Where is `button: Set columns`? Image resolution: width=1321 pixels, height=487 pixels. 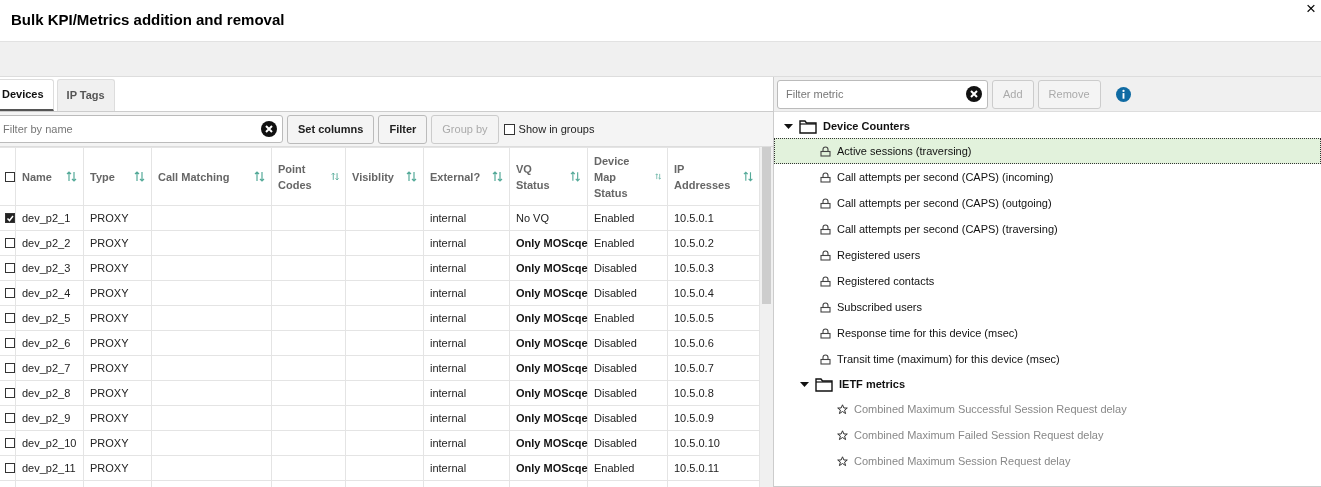
button: Set columns is located at coordinates (331, 129).